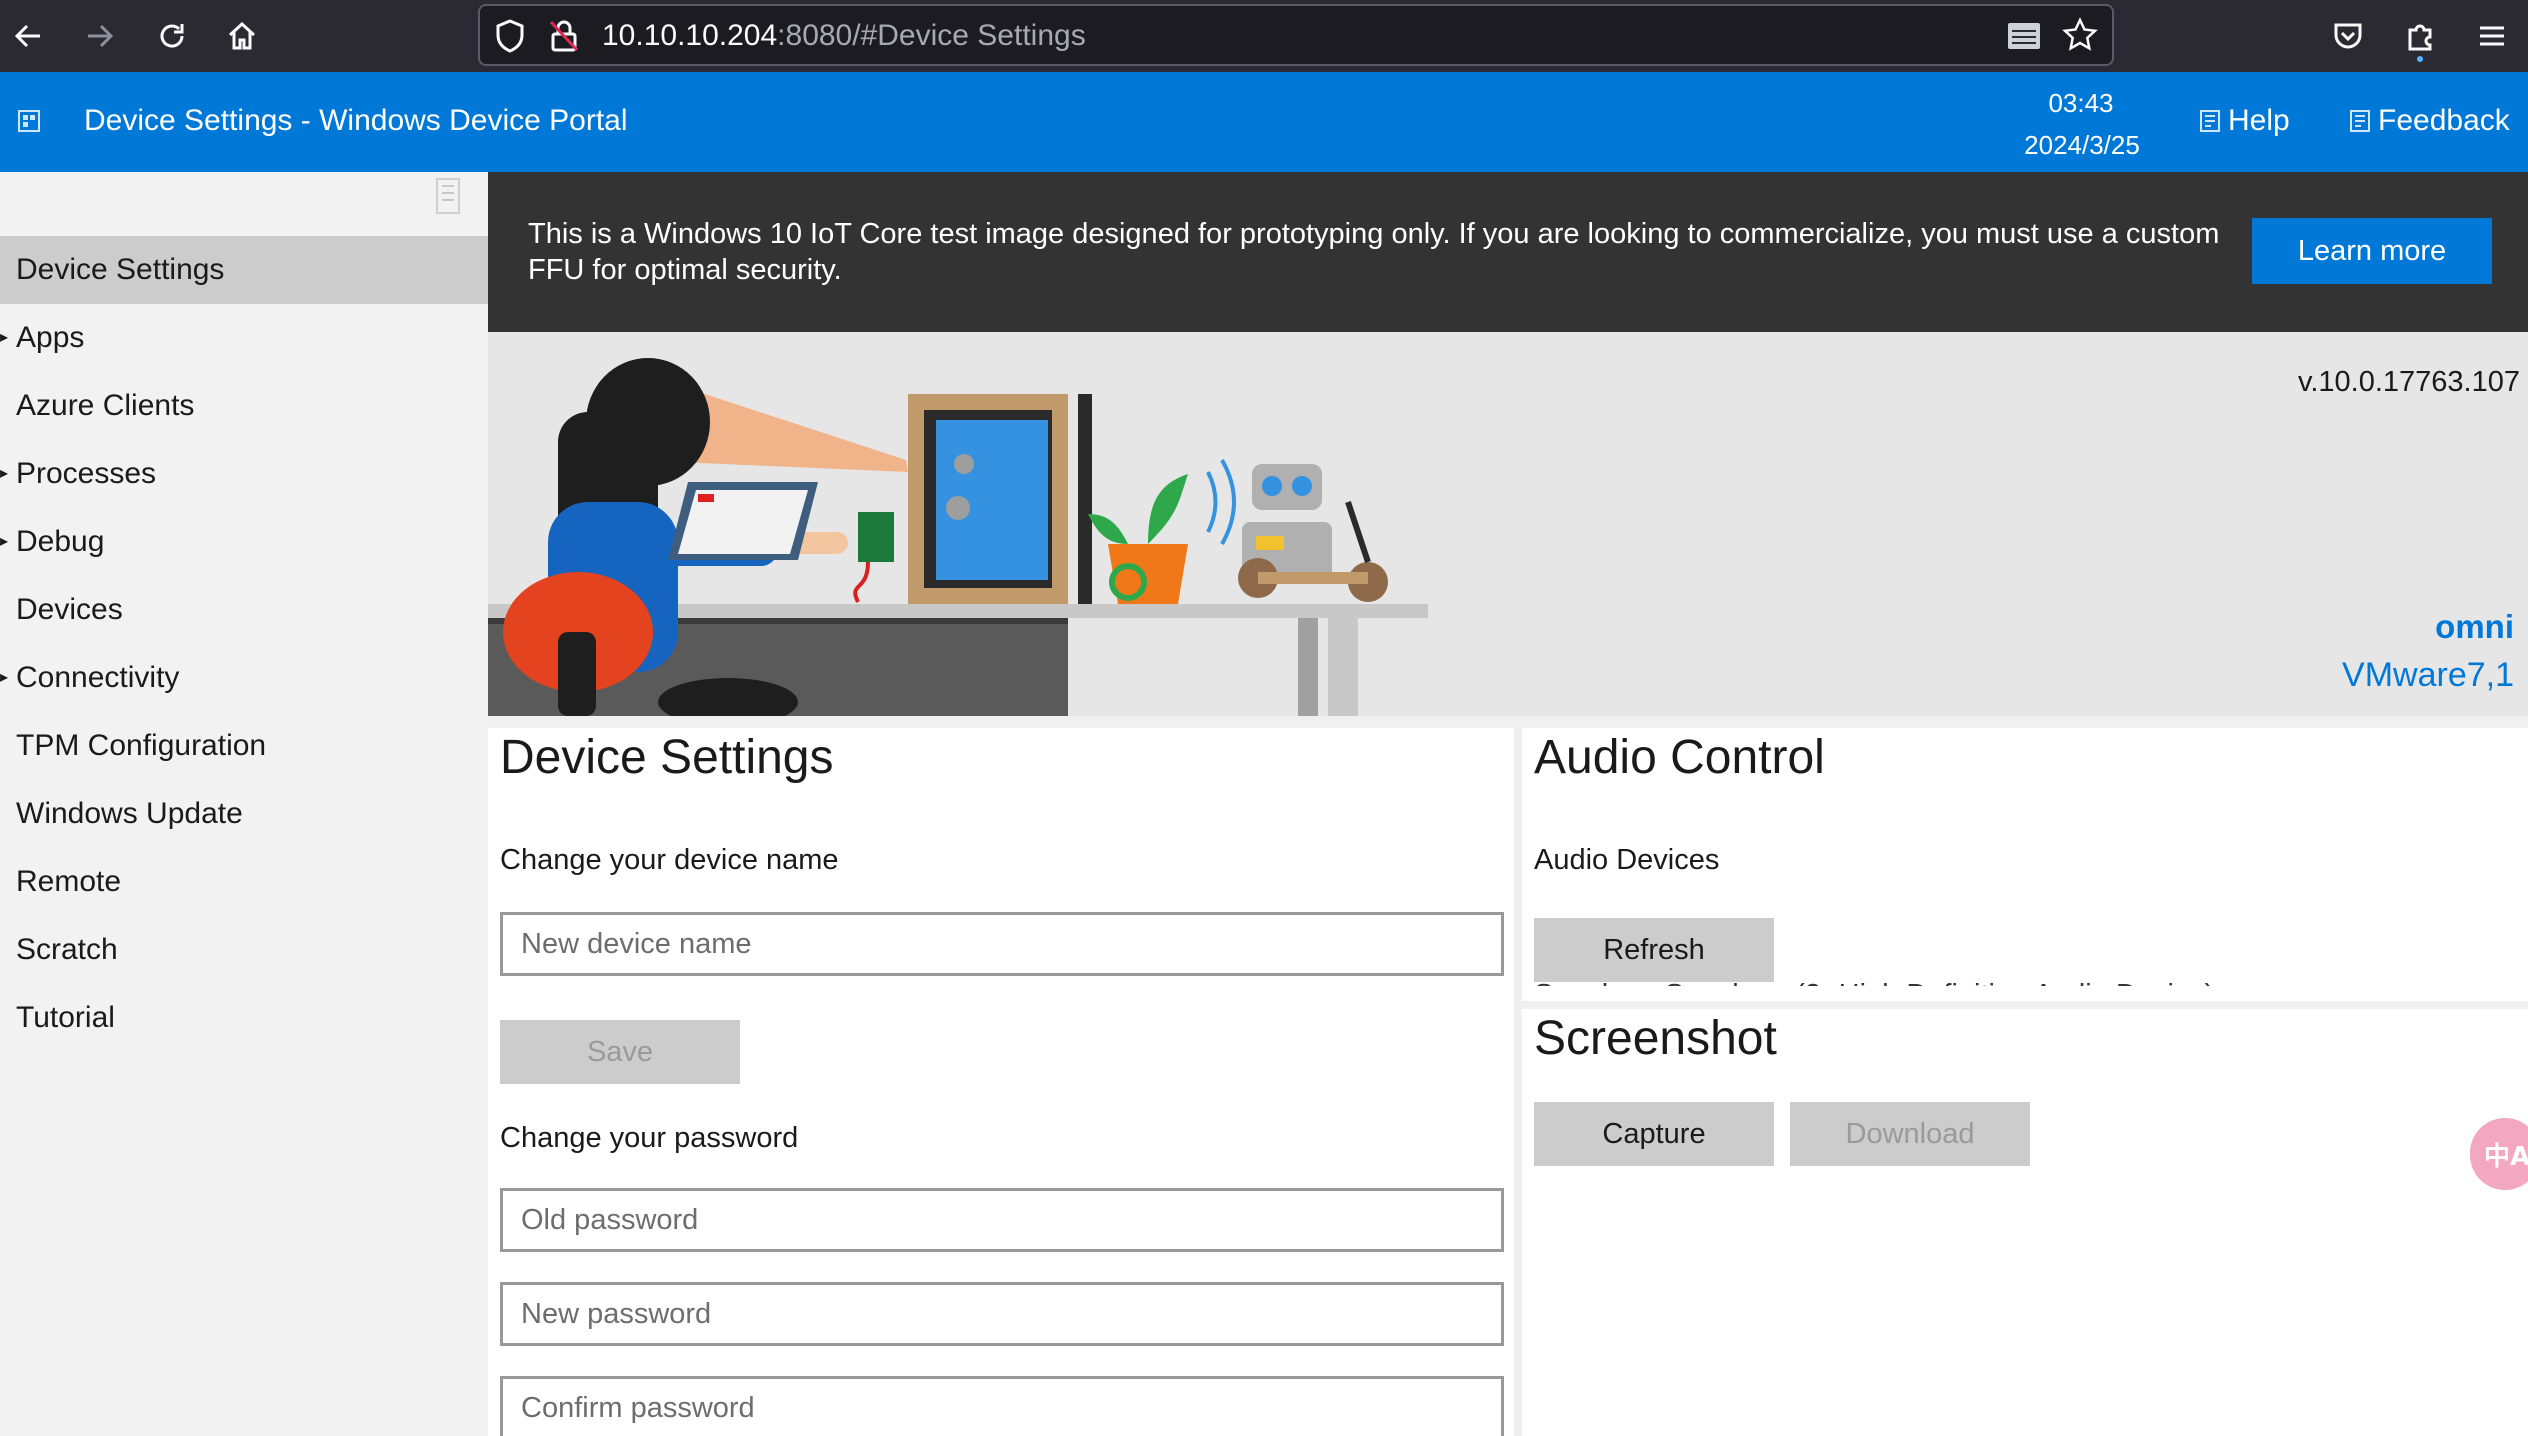  I want to click on audio-devices-label: Audio Devices, so click(1627, 860).